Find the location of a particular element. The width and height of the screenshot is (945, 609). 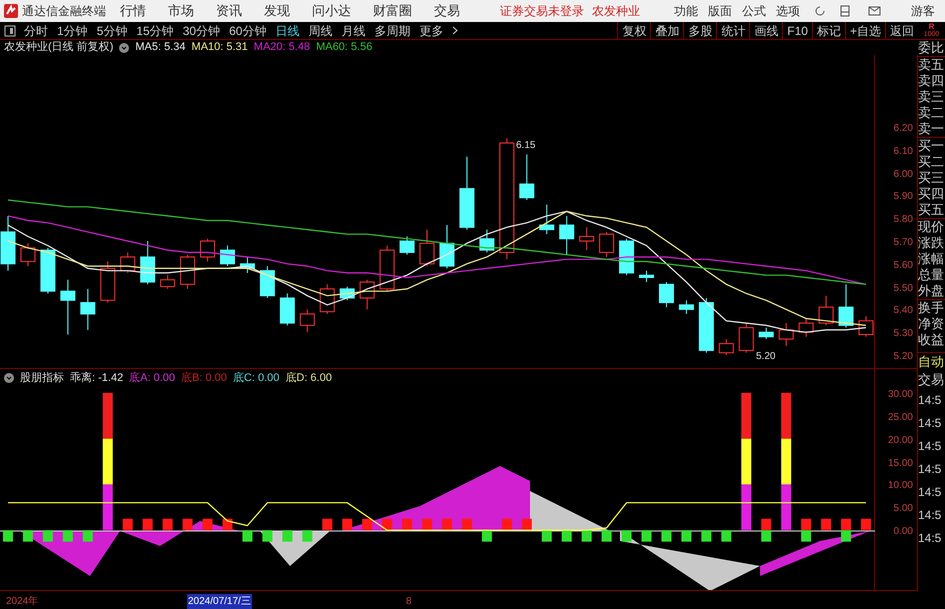

indicator-axis-label: 20.00 is located at coordinates (900, 441).